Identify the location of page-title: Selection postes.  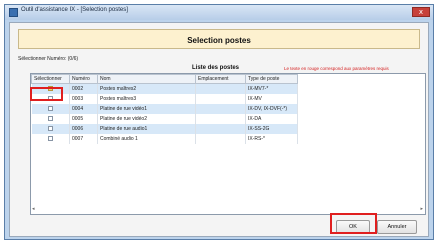
(219, 40).